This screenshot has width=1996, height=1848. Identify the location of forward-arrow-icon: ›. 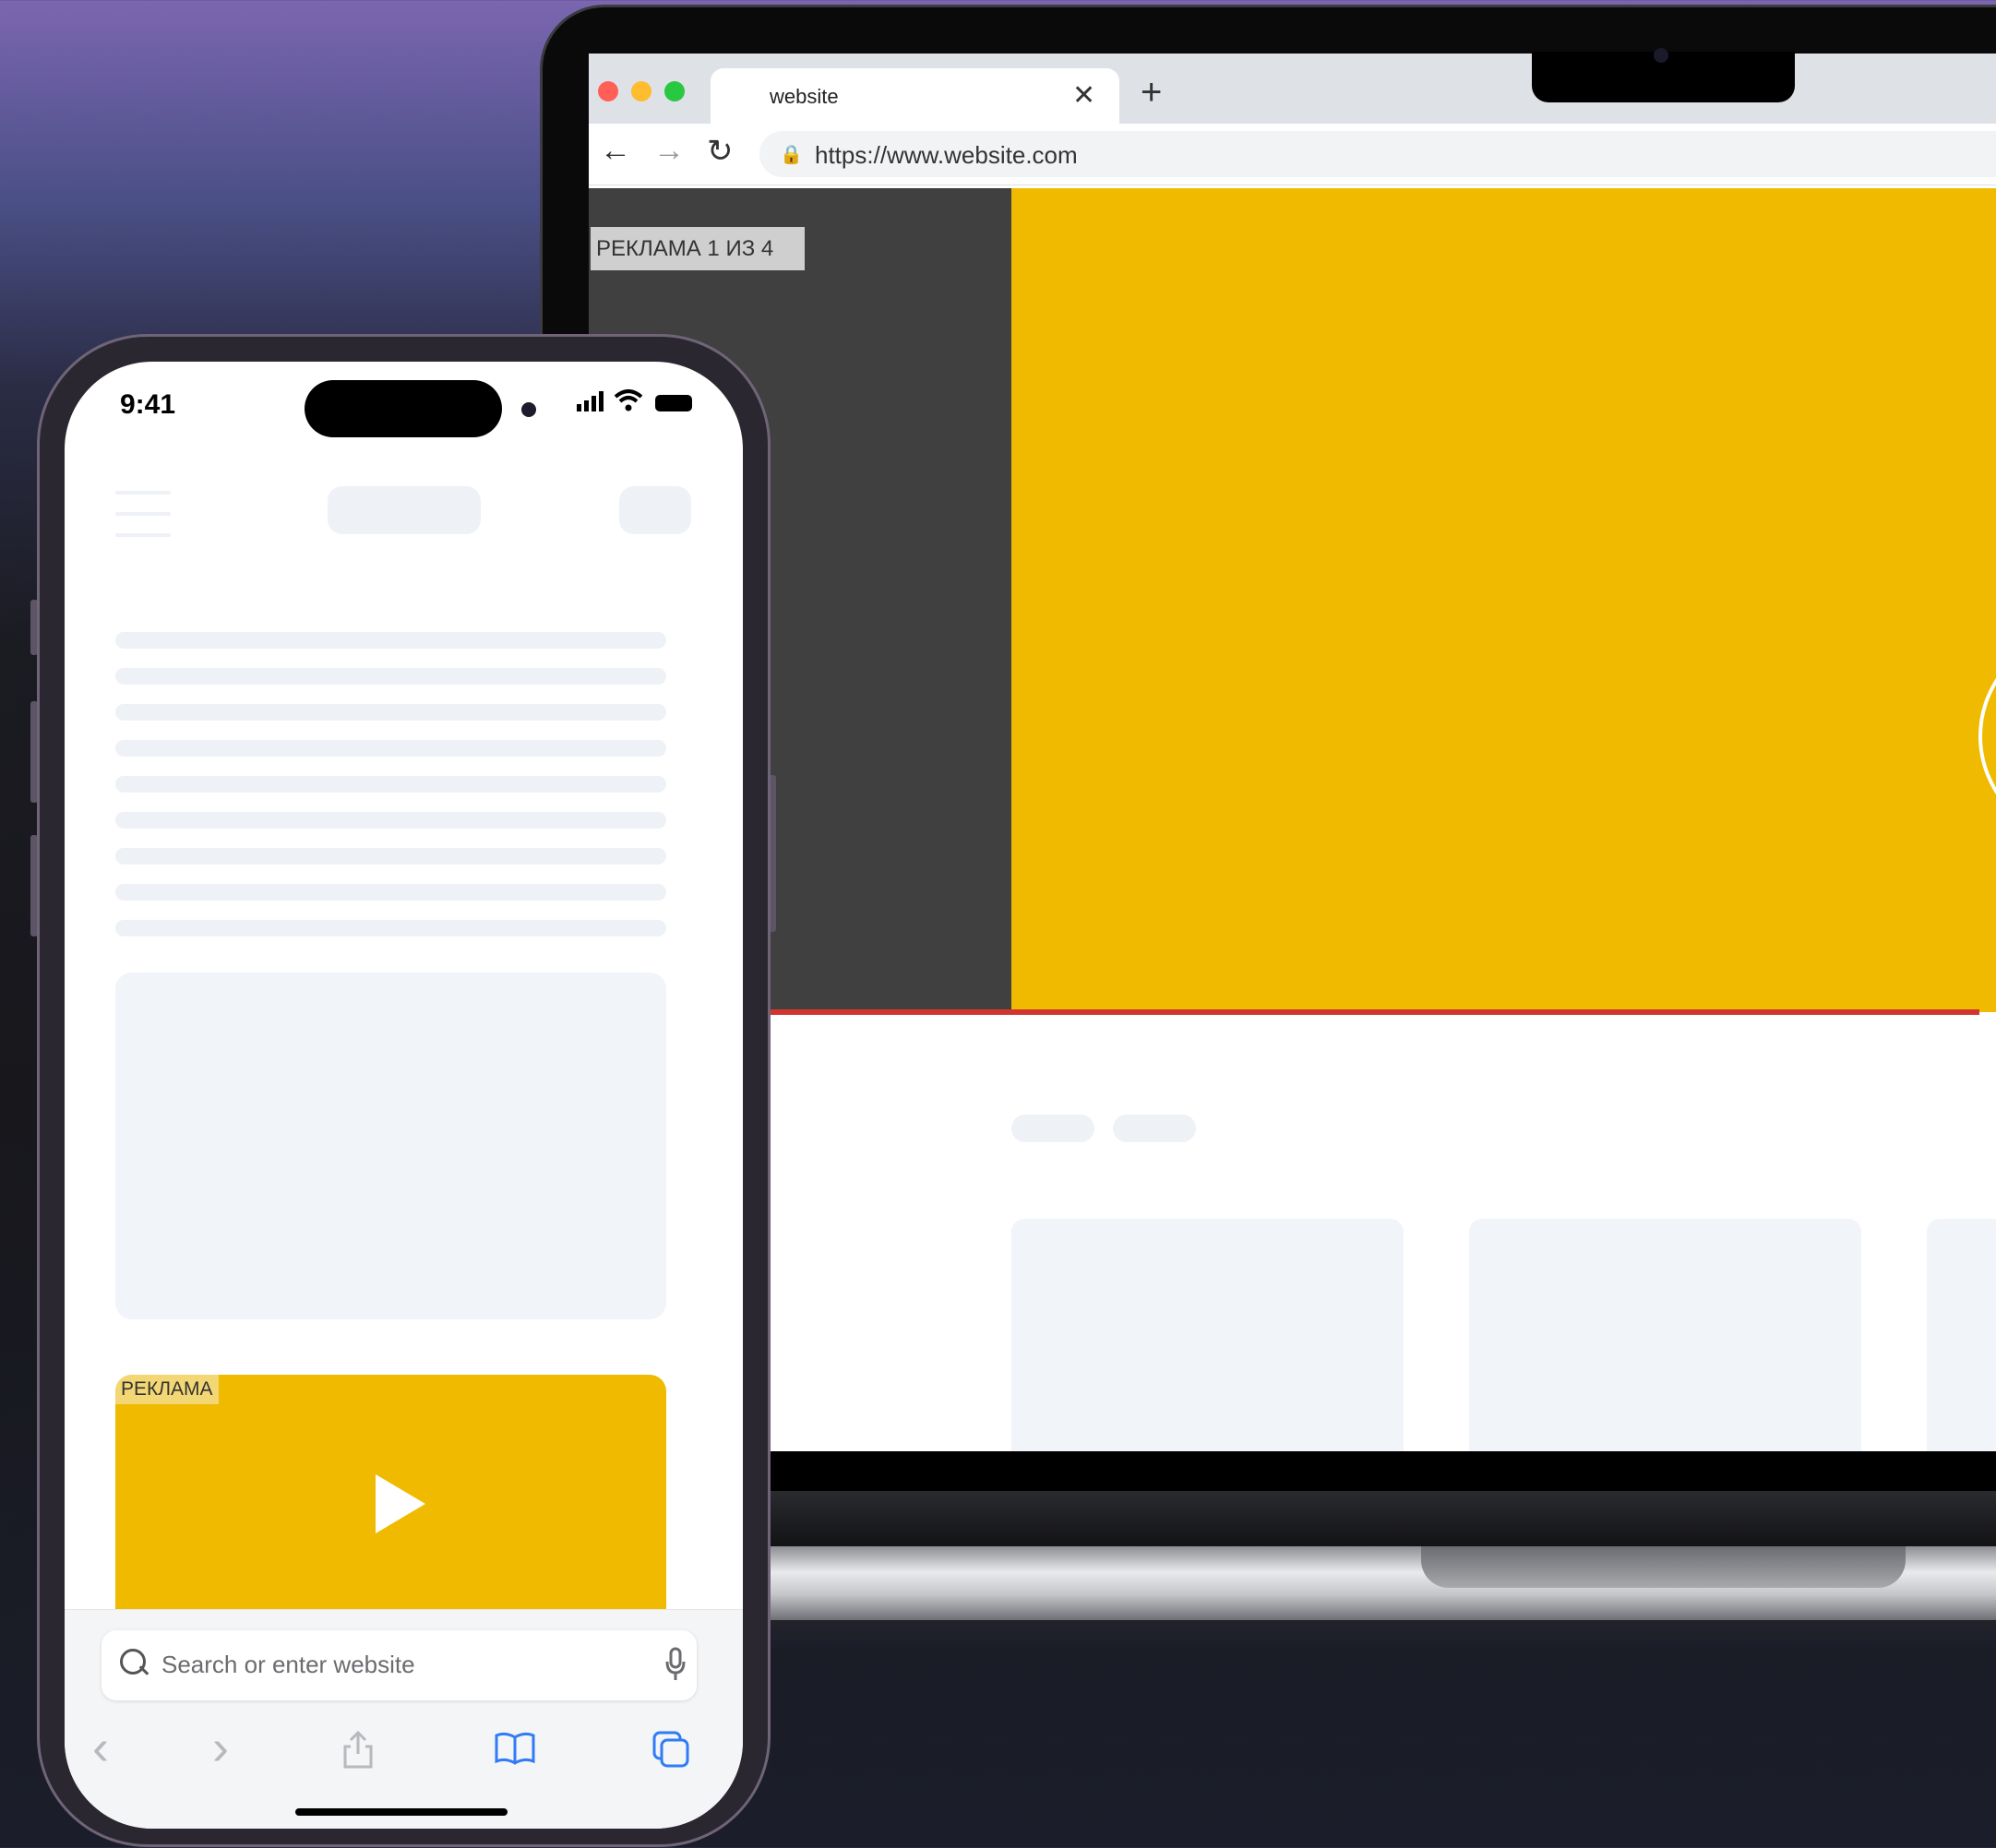
(220, 1747).